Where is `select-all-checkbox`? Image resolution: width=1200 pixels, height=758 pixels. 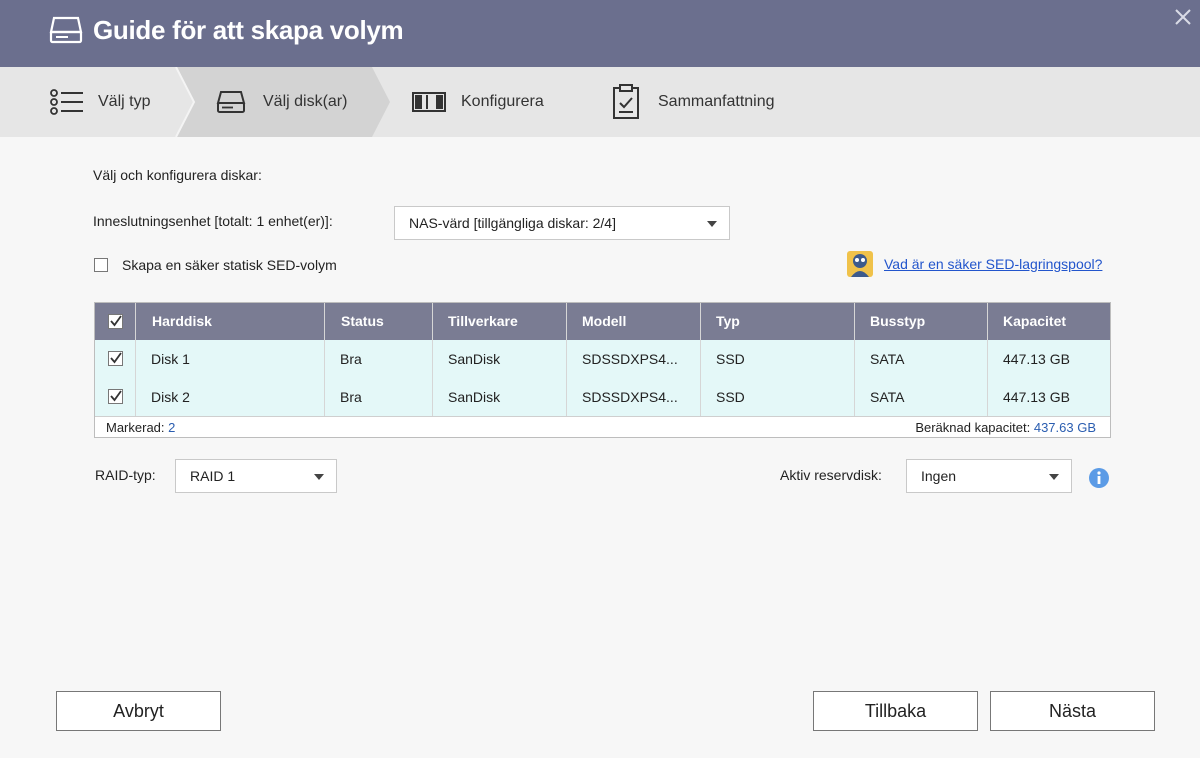 select-all-checkbox is located at coordinates (115, 321).